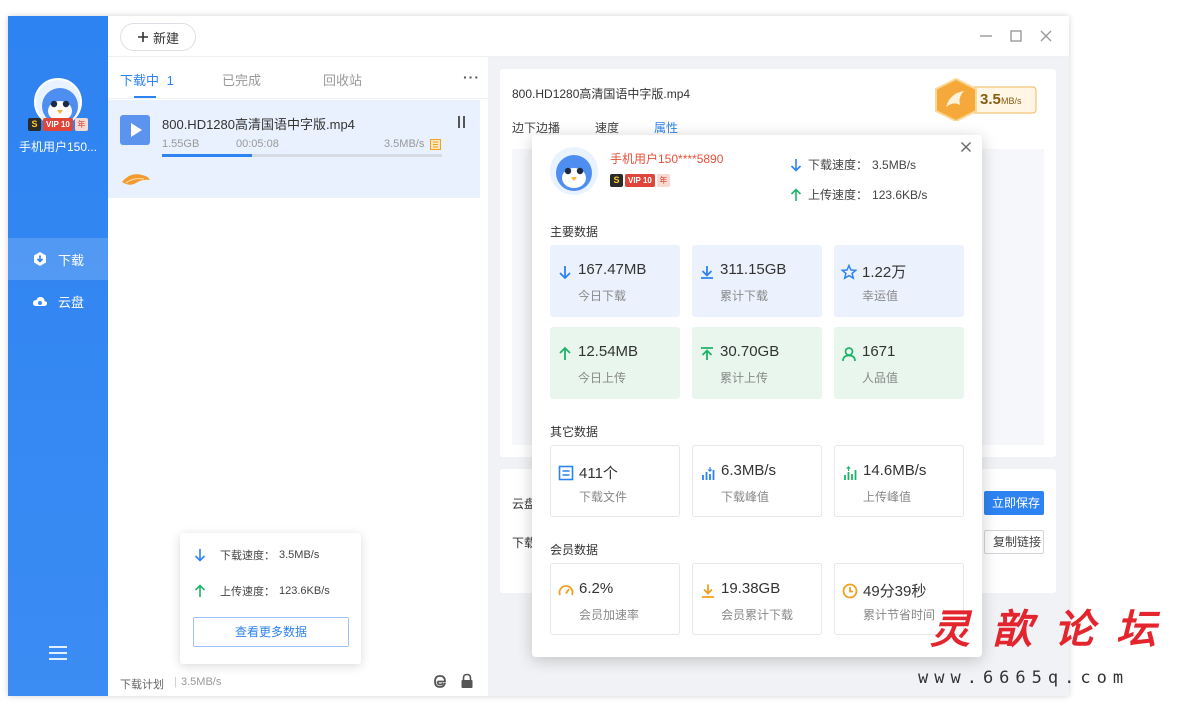 This screenshot has width=1204, height=704. What do you see at coordinates (1011, 101) in the screenshot?
I see `speed-badge-unit: MB/s` at bounding box center [1011, 101].